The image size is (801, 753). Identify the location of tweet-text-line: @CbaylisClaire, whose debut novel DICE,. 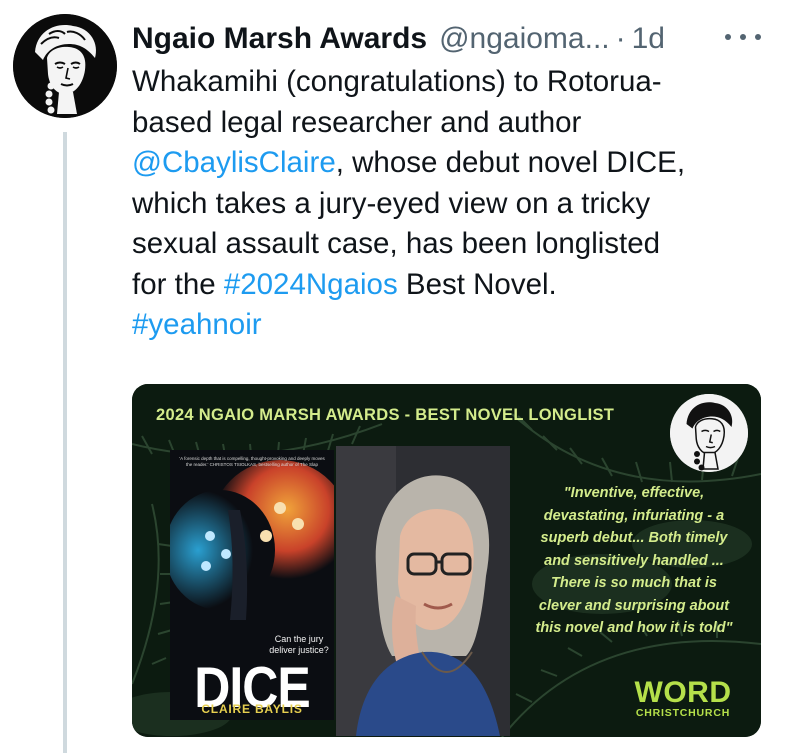
(457, 163).